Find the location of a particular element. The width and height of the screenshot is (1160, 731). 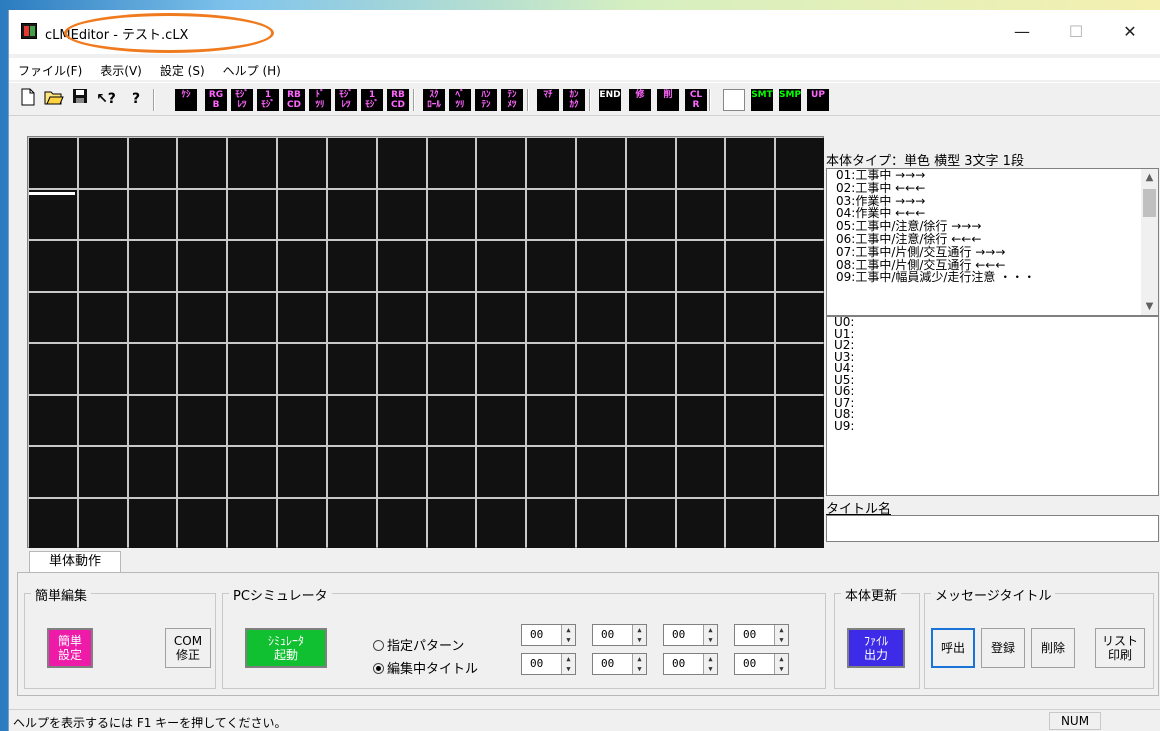

user-pattern-item: U7: is located at coordinates (992, 403).